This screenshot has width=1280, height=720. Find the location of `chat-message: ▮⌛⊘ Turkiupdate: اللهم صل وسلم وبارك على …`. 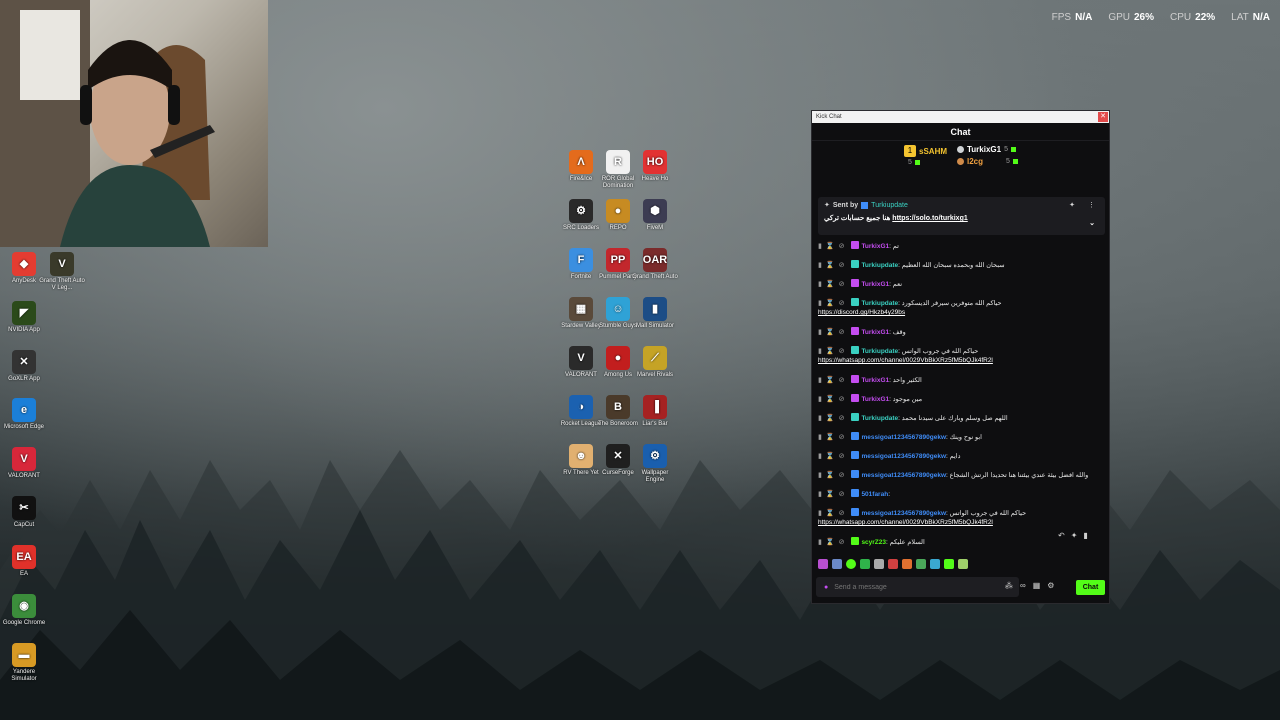

chat-message: ▮⌛⊘ Turkiupdate: اللهم صل وسلم وبارك على … is located at coordinates (961, 418).